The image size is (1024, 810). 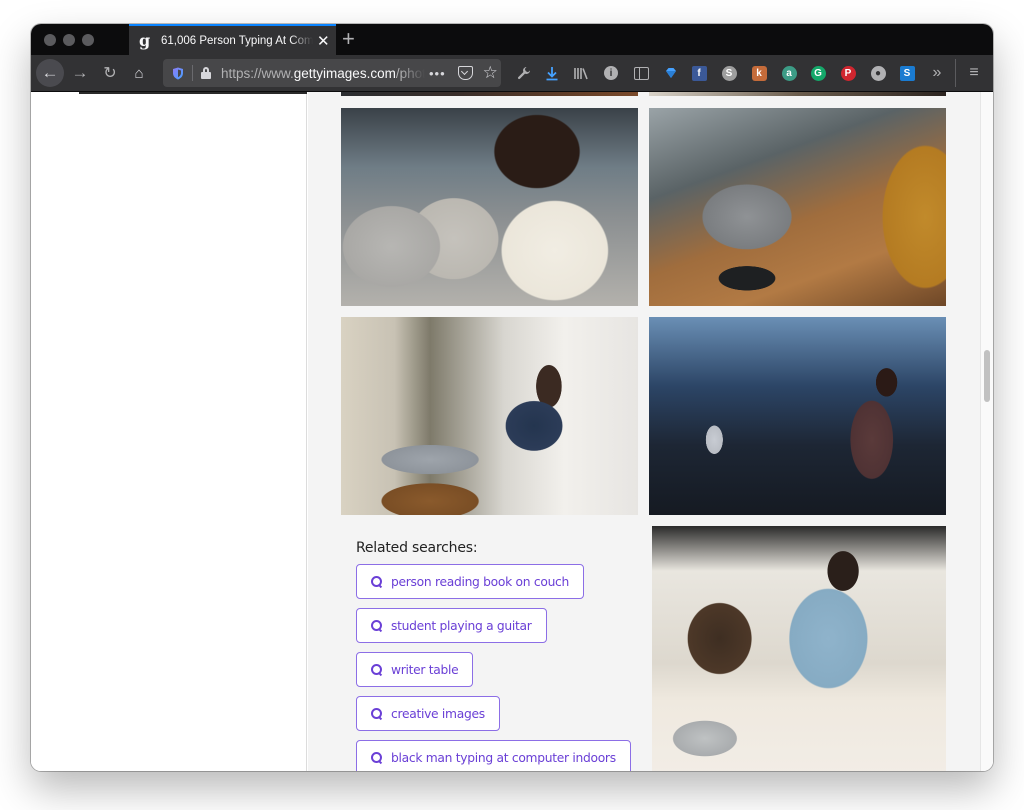 I want to click on grammarly-extension-icon: G, so click(x=818, y=73).